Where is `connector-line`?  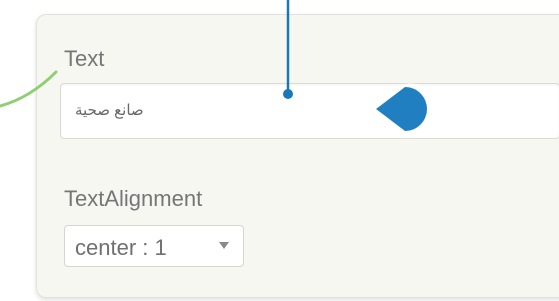 connector-line is located at coordinates (29, 89).